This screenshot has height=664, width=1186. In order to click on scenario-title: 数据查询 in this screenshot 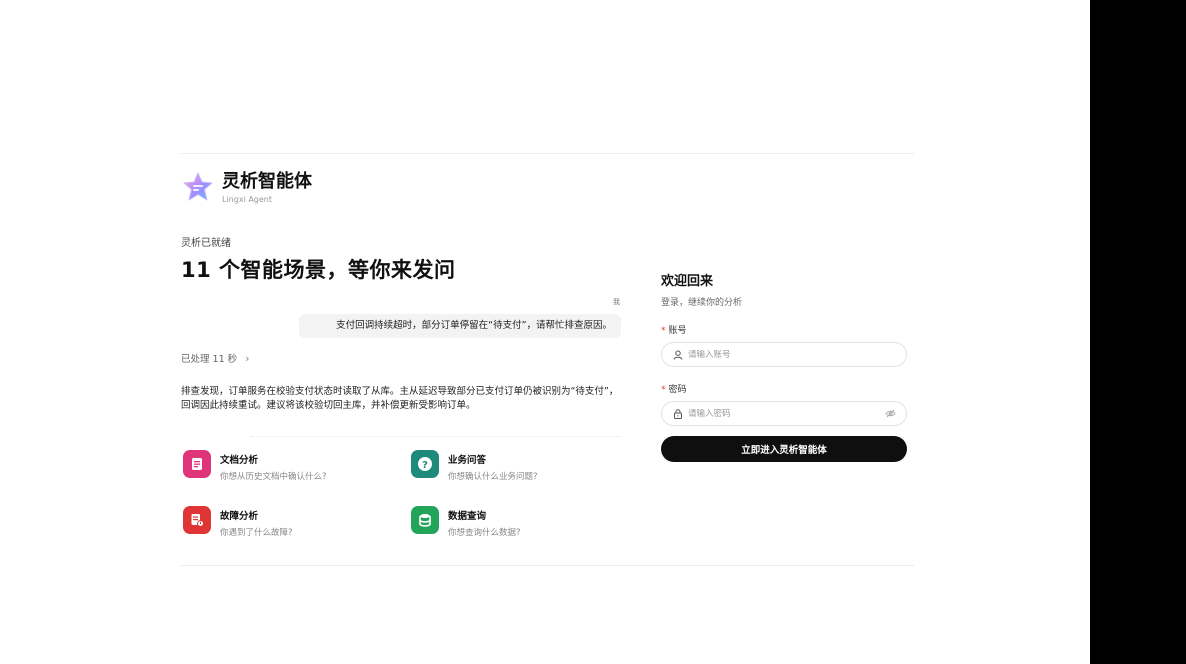, I will do `click(467, 516)`.